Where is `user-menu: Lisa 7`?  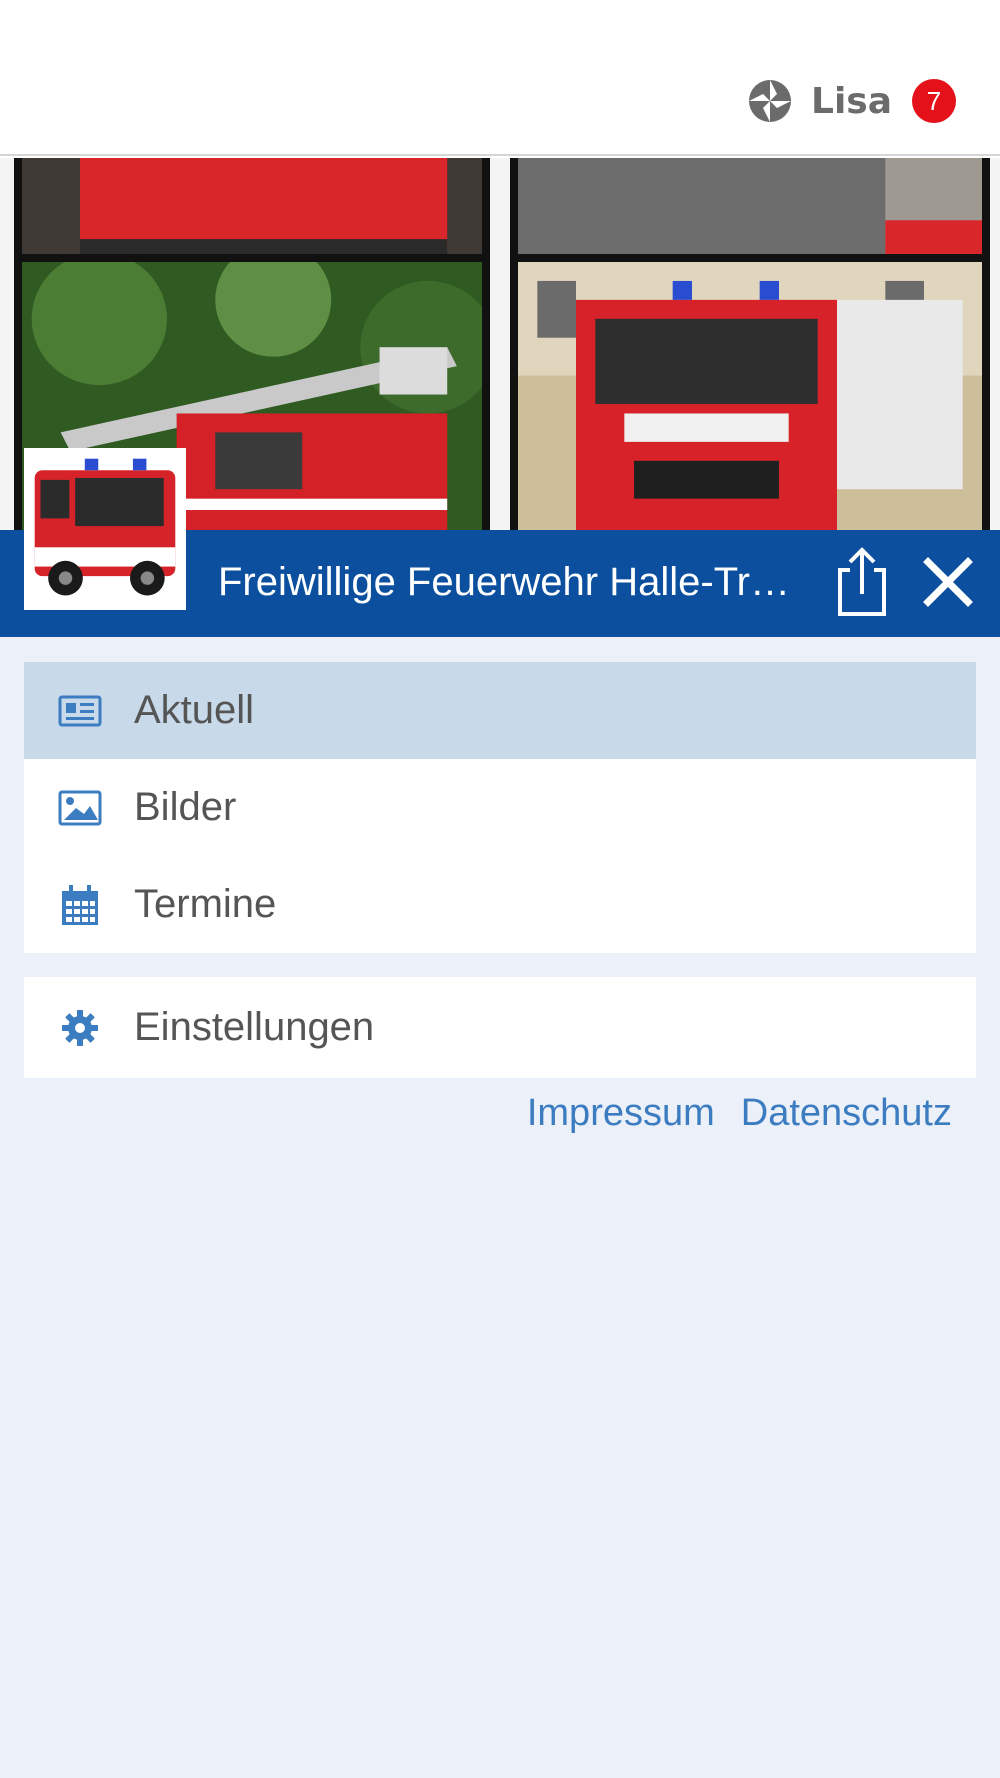 user-menu: Lisa 7 is located at coordinates (851, 101).